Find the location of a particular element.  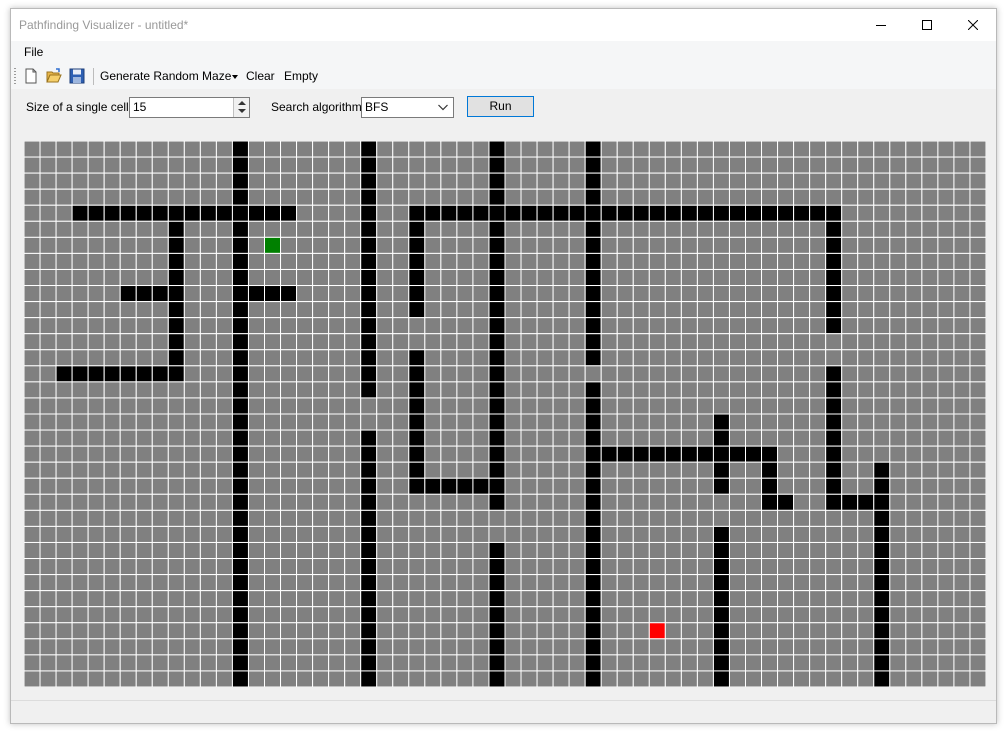

open-folder-icon is located at coordinates (54, 76).